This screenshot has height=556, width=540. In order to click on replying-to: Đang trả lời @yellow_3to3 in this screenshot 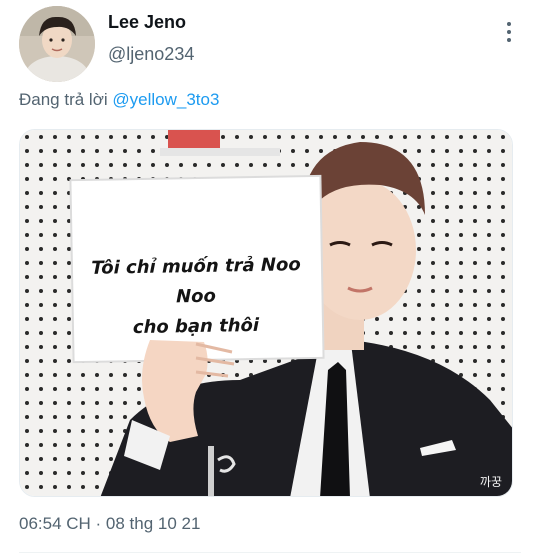, I will do `click(119, 100)`.